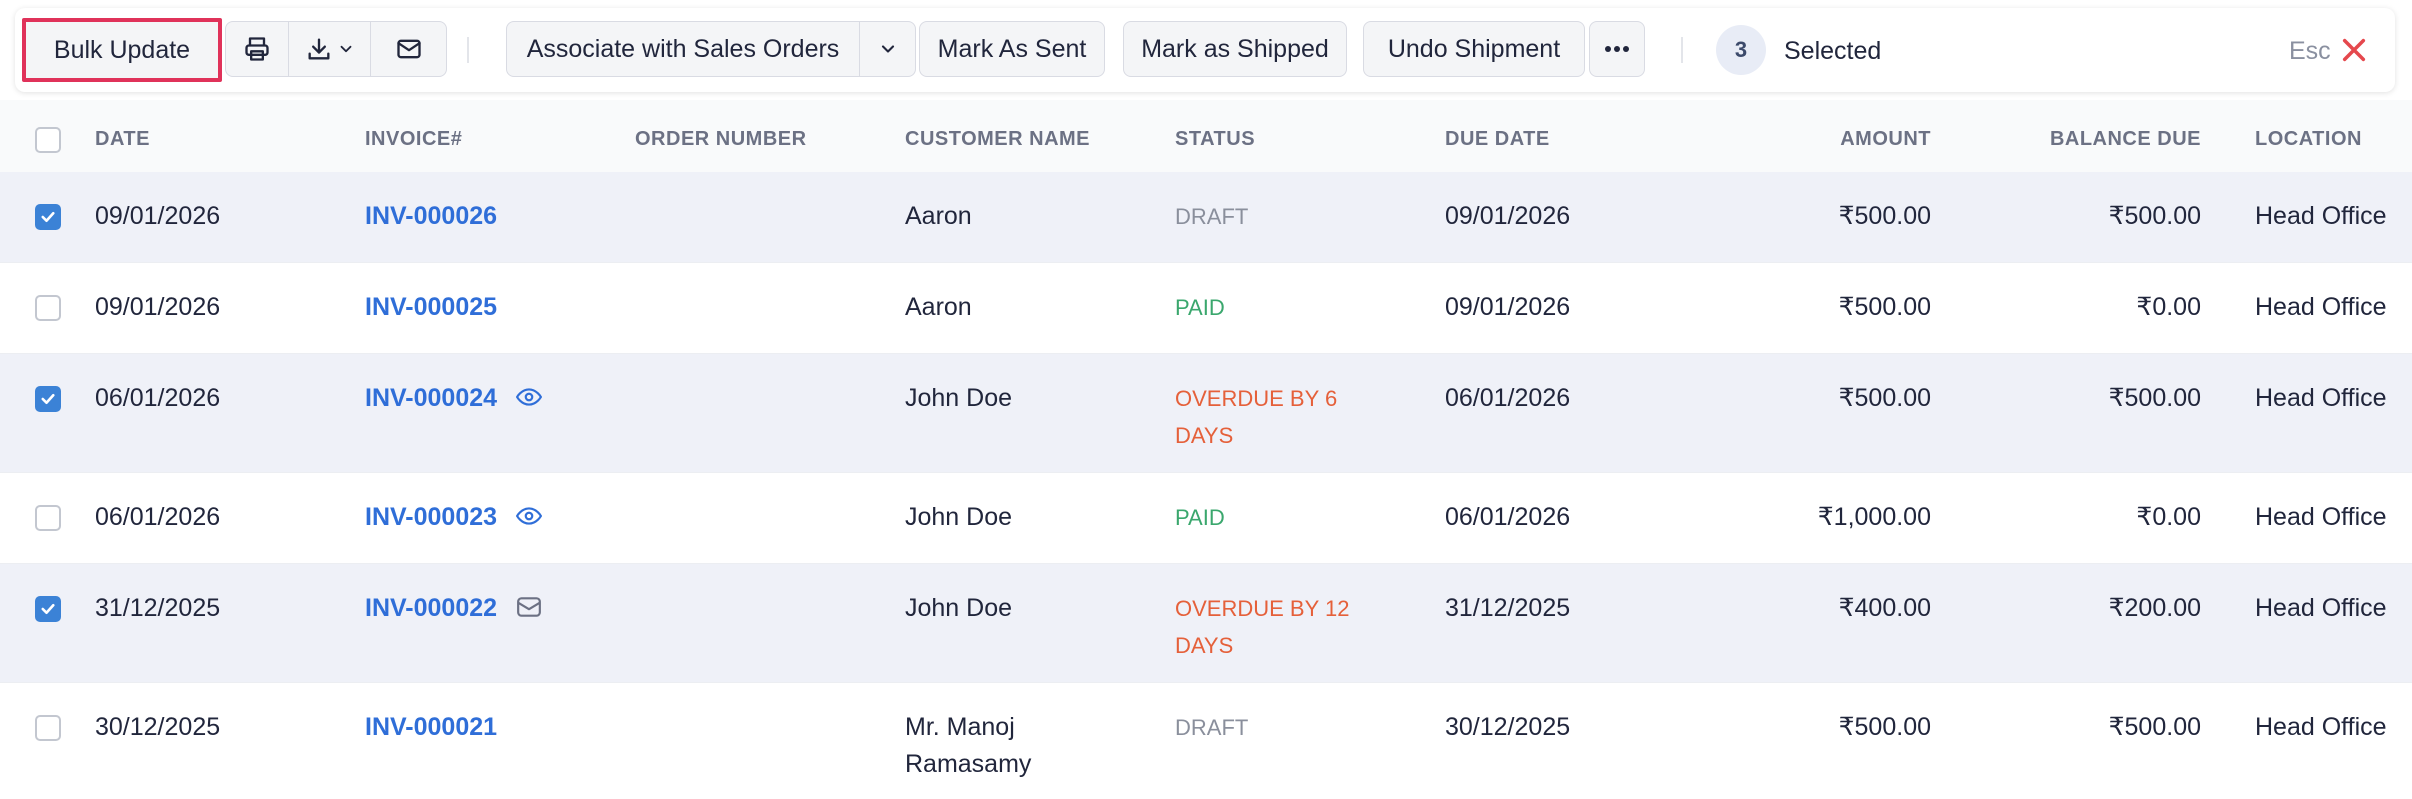  What do you see at coordinates (1874, 517) in the screenshot?
I see `cell-amount: ₹1,000.00` at bounding box center [1874, 517].